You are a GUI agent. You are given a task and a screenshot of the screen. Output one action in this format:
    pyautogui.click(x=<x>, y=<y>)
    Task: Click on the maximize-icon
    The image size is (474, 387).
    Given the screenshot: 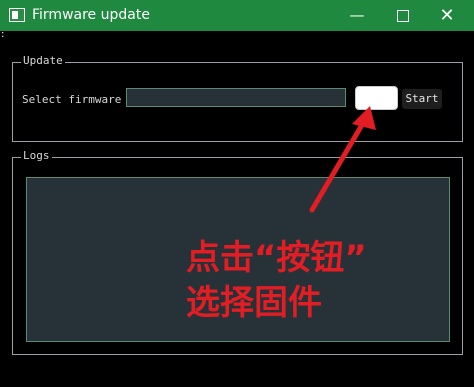 What is the action you would take?
    pyautogui.click(x=403, y=15)
    